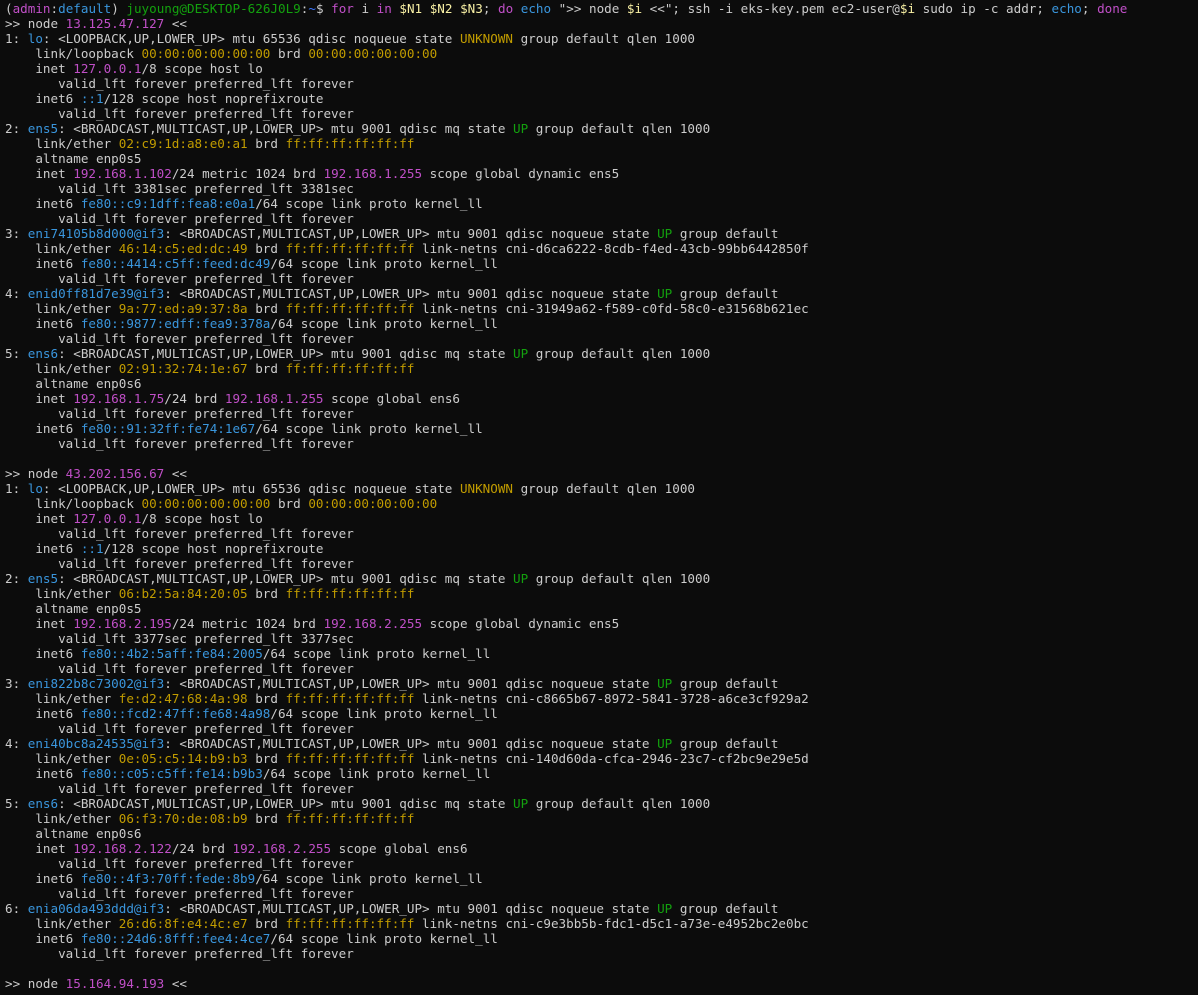  I want to click on terminal-text: fe:d2:47:68:4a:98, so click(183, 698).